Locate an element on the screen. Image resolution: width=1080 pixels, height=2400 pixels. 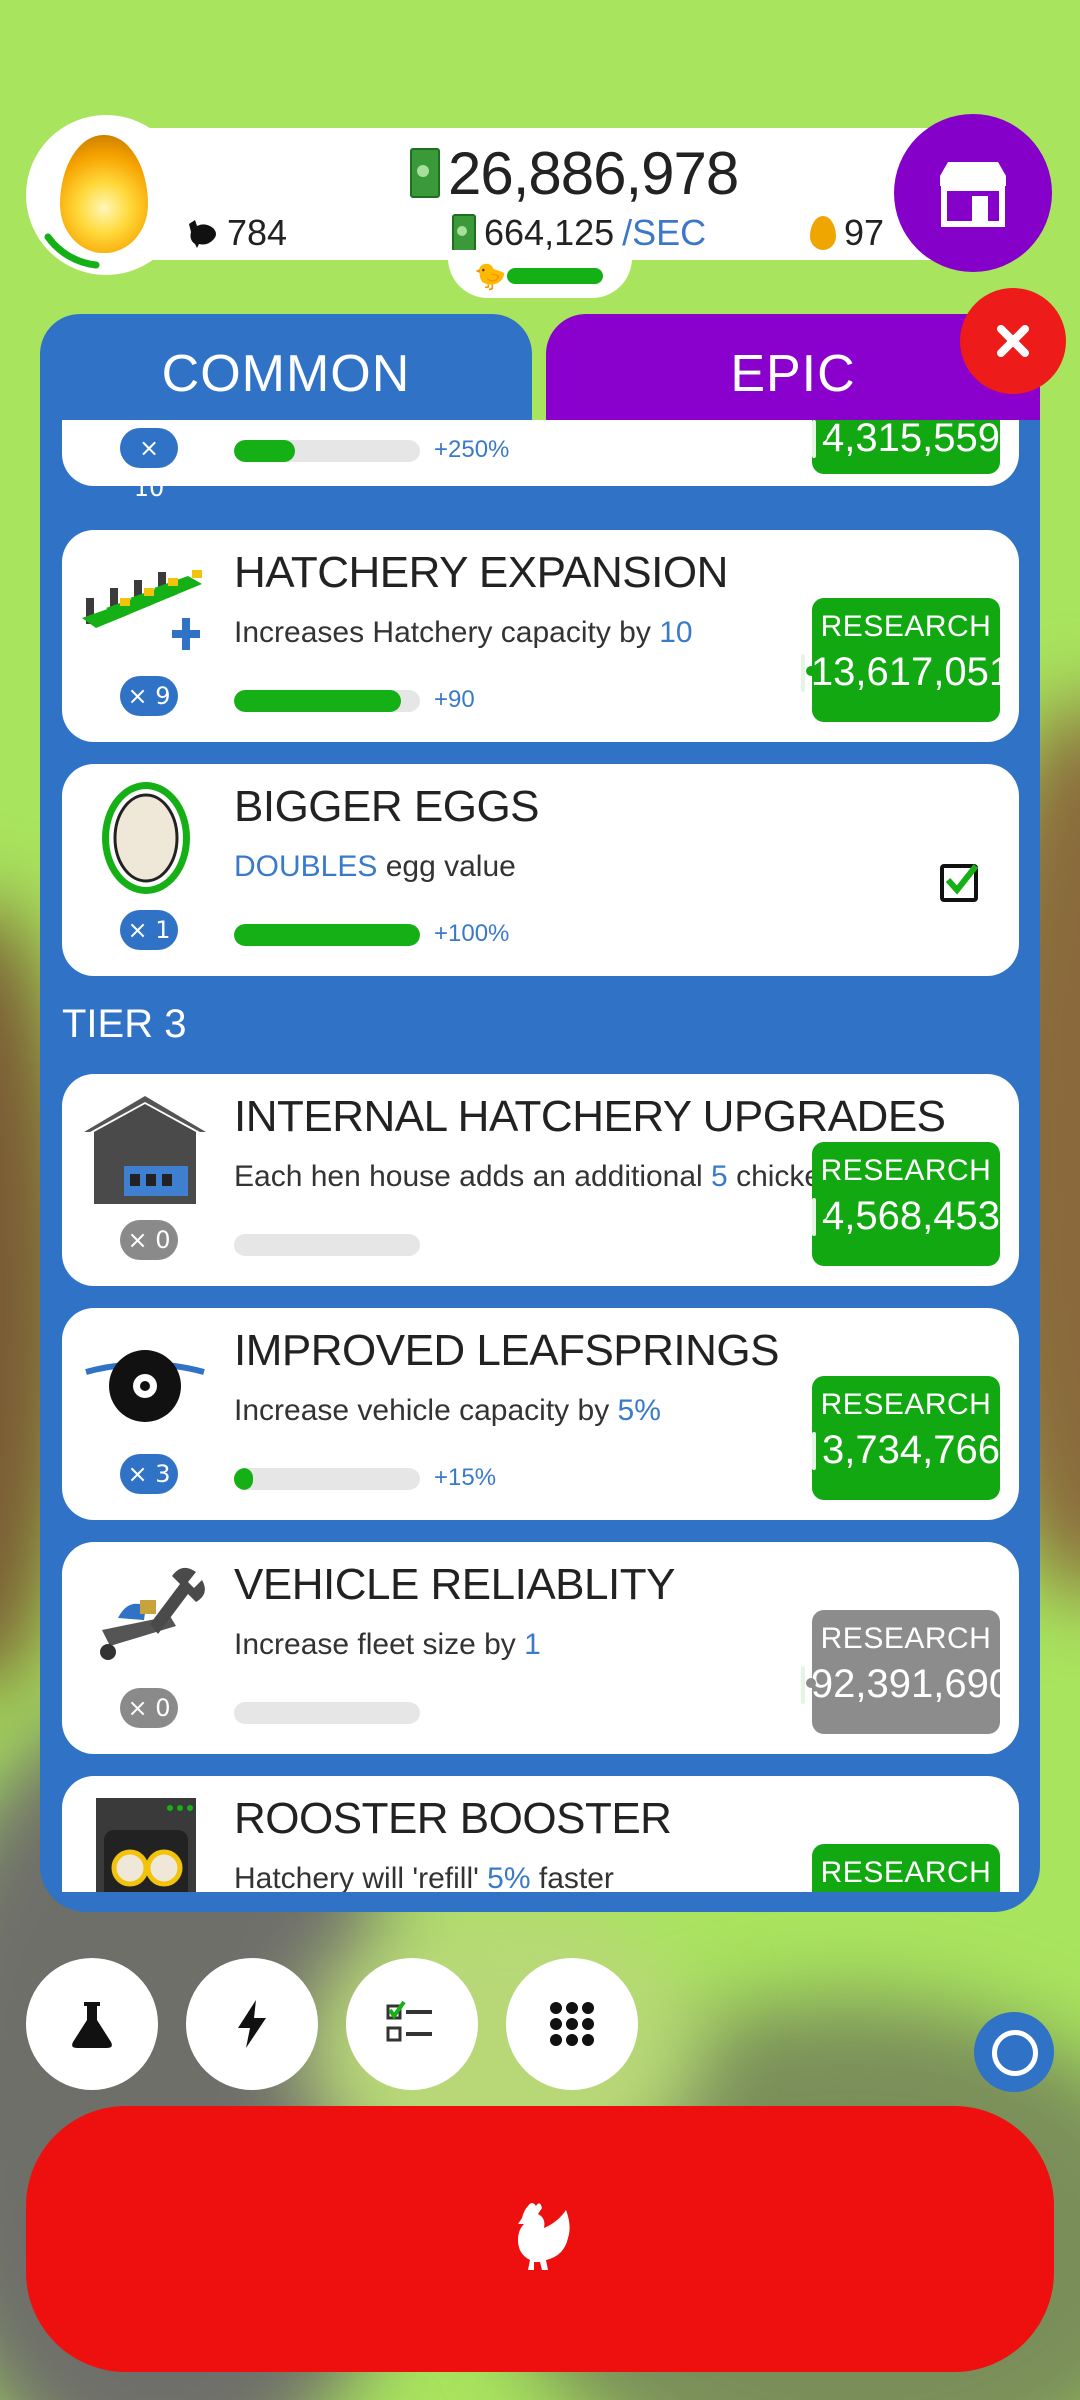
income-rate: 664,125/SEC is located at coordinates (579, 233).